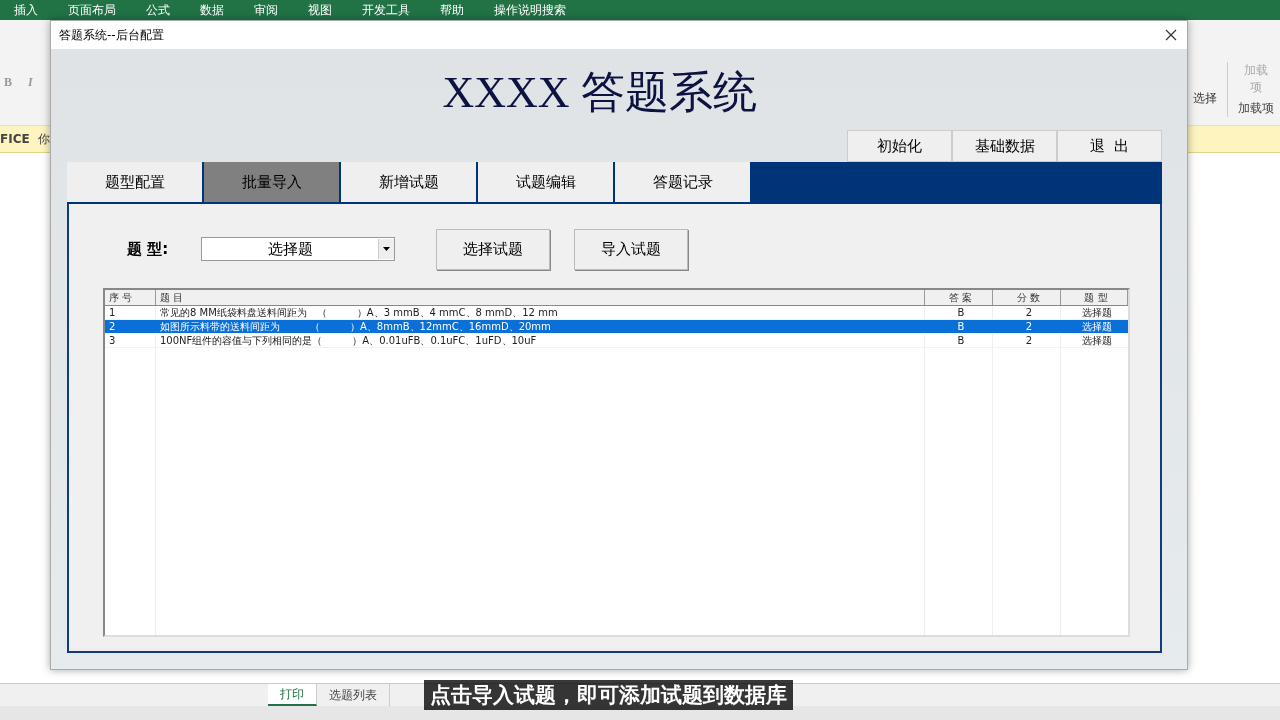  I want to click on window-title: 答题系统--后台配置, so click(111, 35).